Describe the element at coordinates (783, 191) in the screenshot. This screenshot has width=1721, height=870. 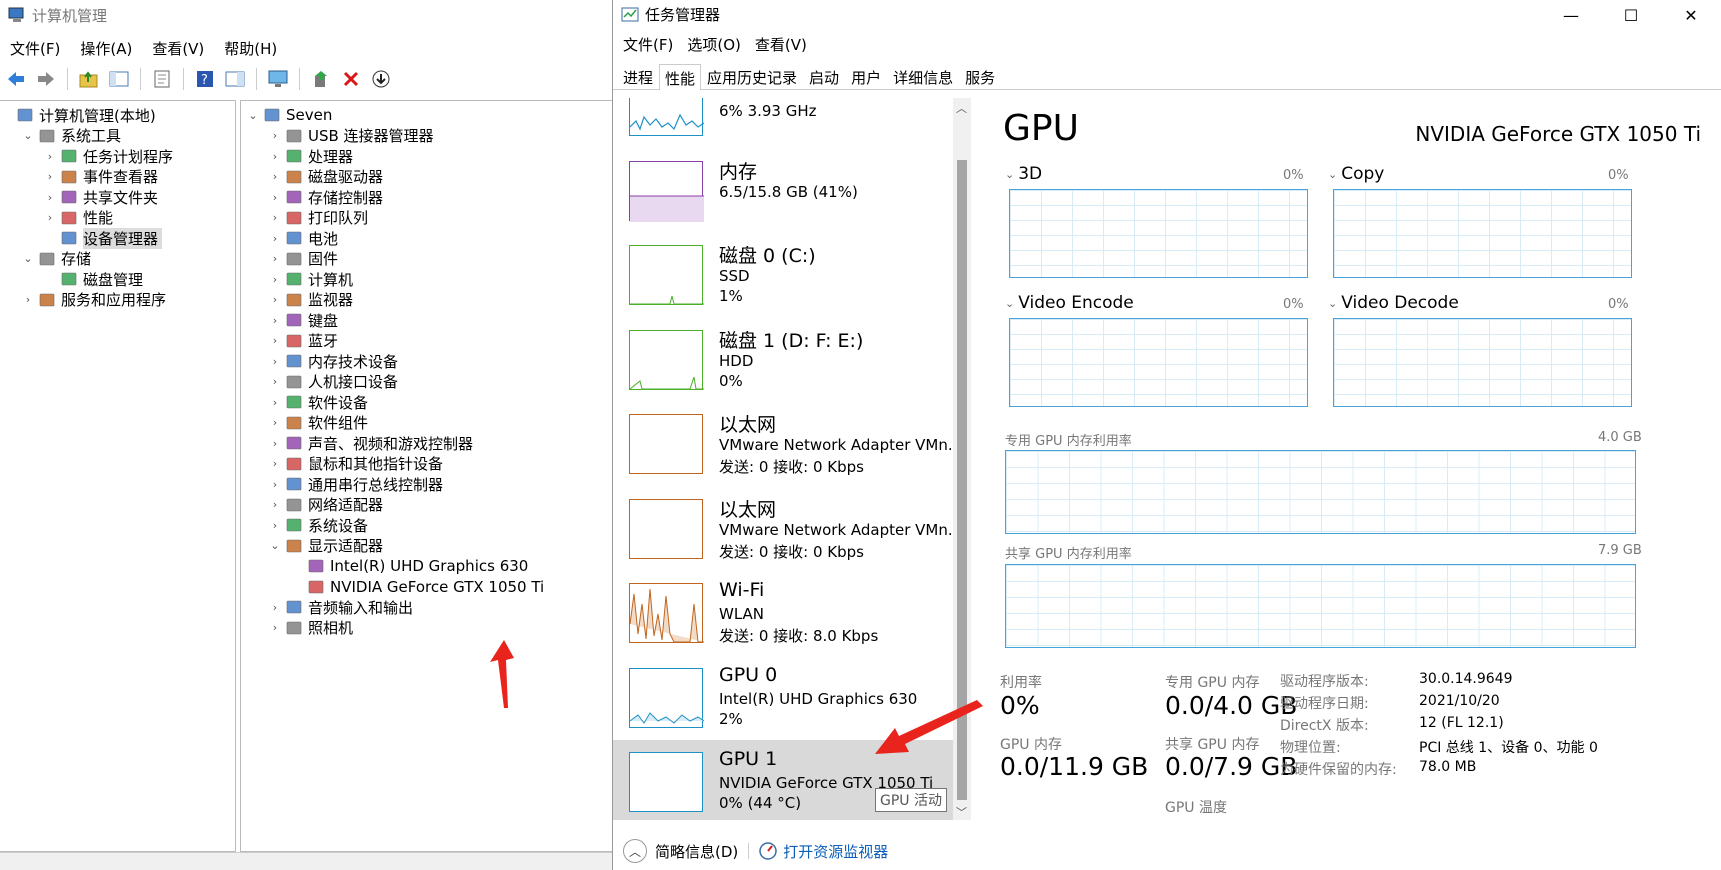
I see `side-item: 内存 6.5/15.8 GB (41%)` at that location.